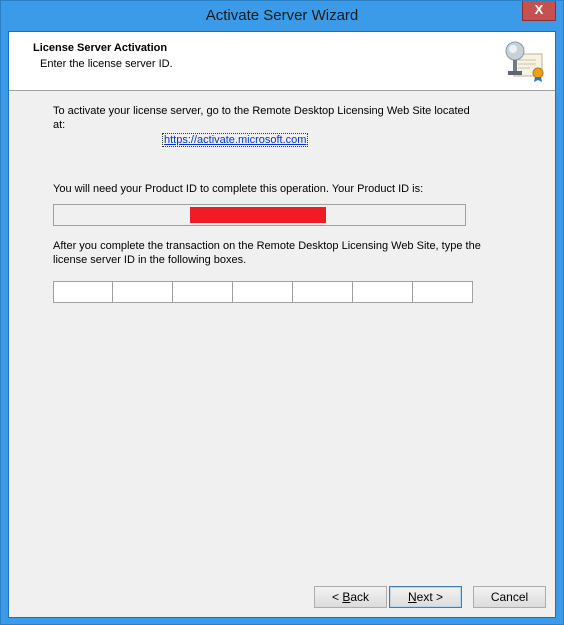 This screenshot has height=625, width=564. Describe the element at coordinates (106, 64) in the screenshot. I see `header-subtitle: Enter the license server ID.` at that location.